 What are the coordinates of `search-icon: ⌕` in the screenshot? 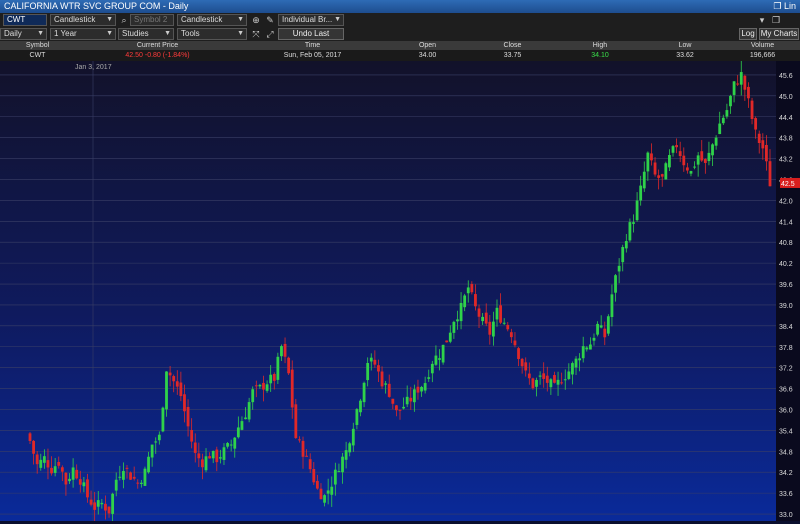 It's located at (124, 20).